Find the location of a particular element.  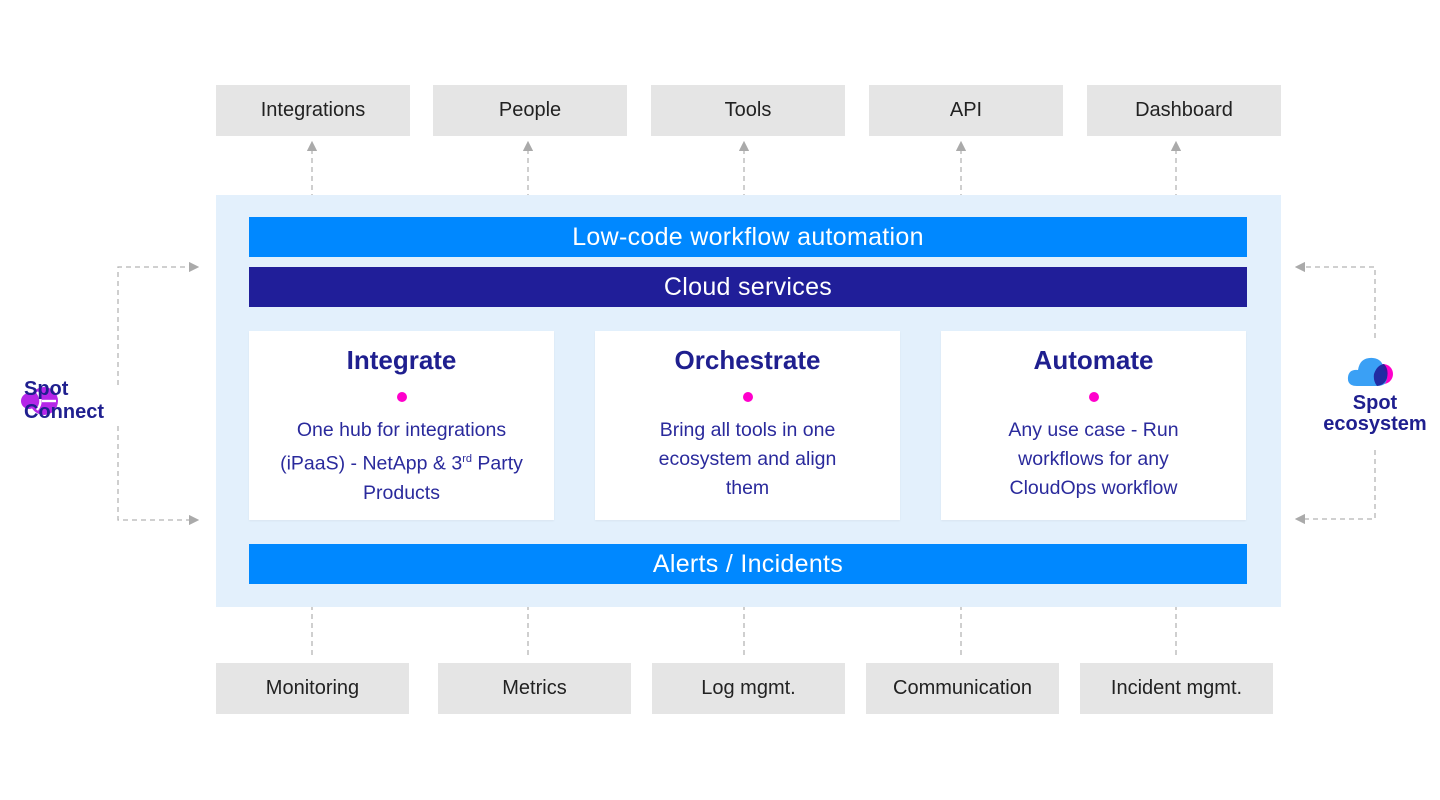

output-people: People is located at coordinates (530, 110).